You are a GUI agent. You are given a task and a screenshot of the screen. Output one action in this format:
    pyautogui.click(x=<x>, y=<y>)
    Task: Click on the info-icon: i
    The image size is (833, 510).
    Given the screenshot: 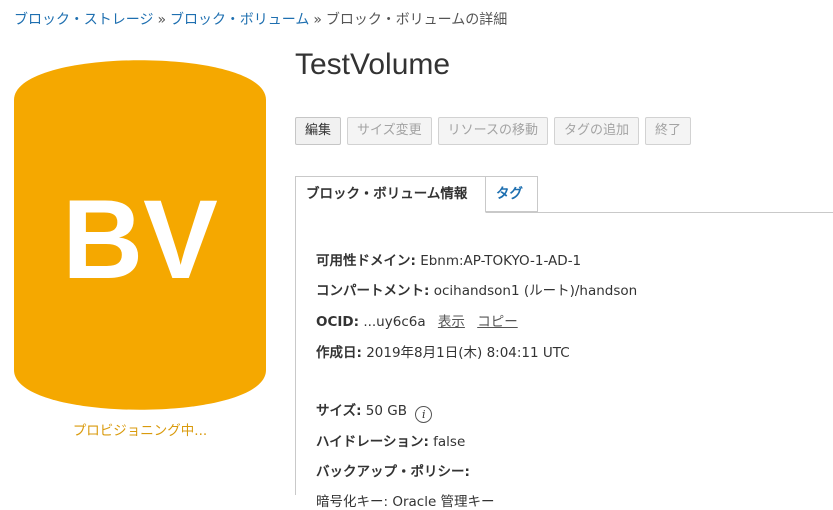 What is the action you would take?
    pyautogui.click(x=424, y=414)
    